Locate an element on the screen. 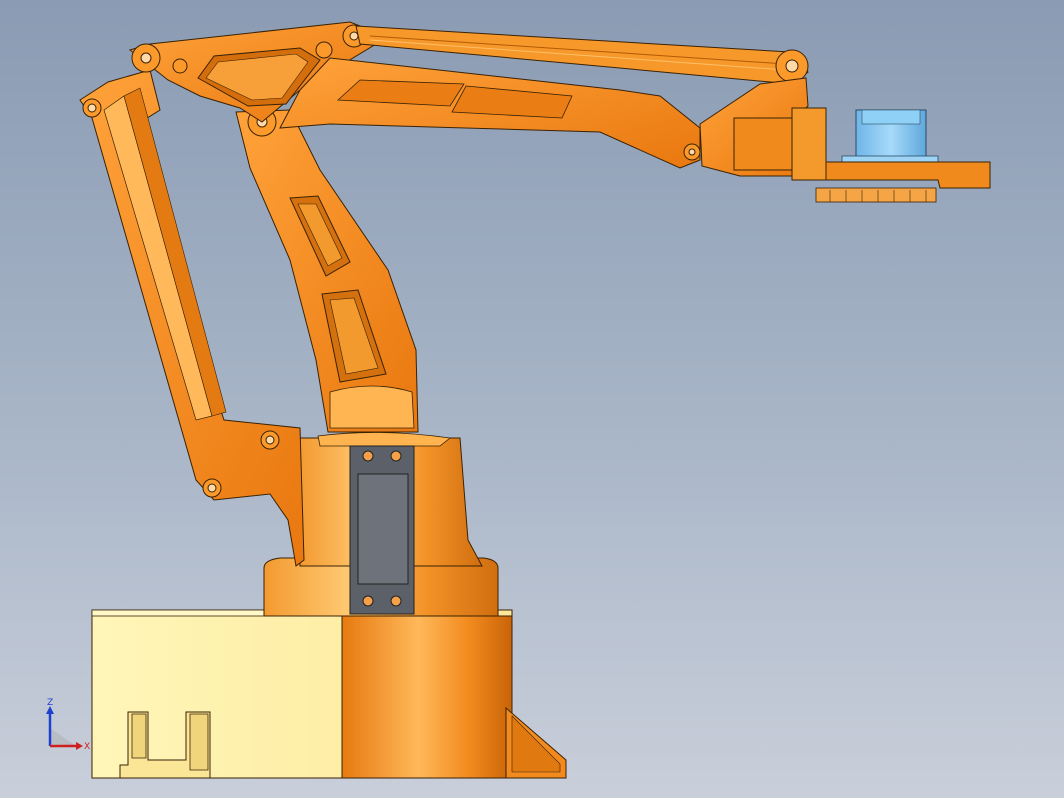 This screenshot has height=798, width=1064. wrist-bracket is located at coordinates (763, 129).